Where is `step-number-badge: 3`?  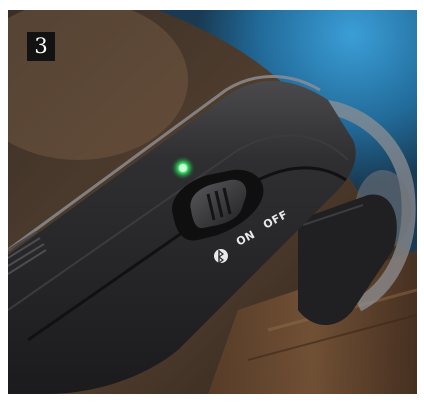
step-number-badge: 3 is located at coordinates (41, 46).